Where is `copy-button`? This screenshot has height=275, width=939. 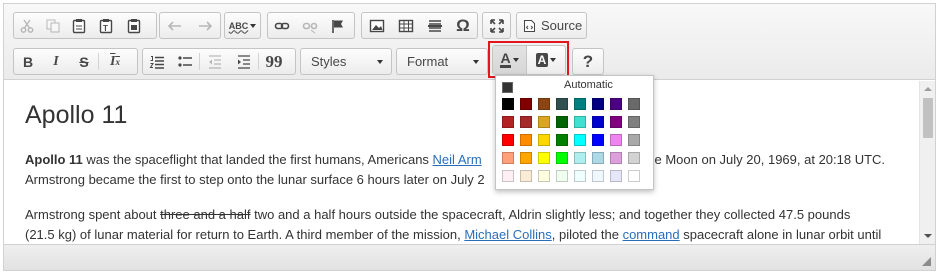 copy-button is located at coordinates (53, 25).